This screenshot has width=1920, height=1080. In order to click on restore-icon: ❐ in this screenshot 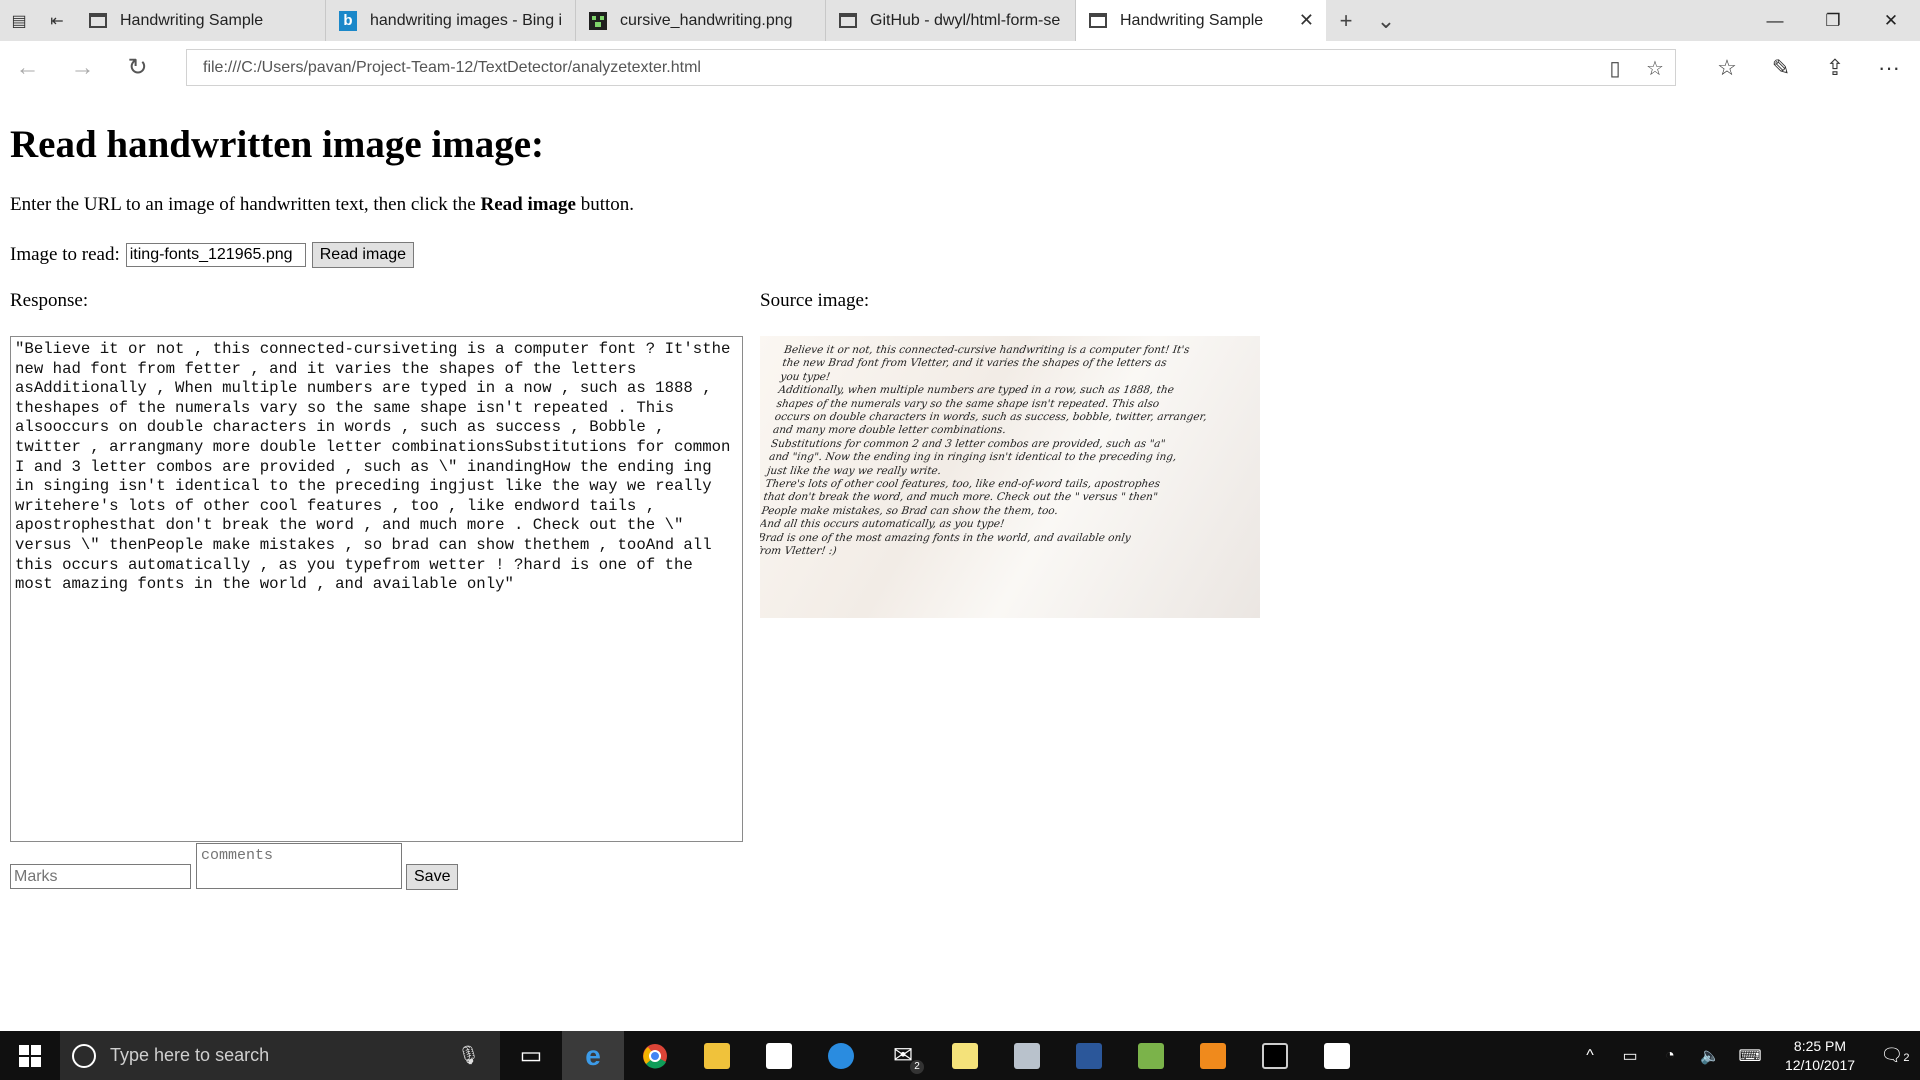, I will do `click(1833, 20)`.